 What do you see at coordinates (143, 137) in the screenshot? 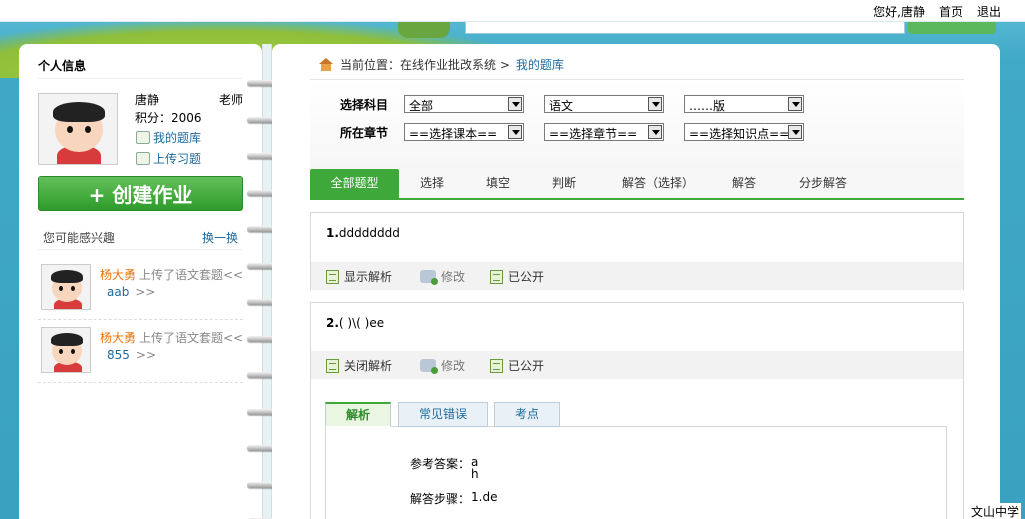
I see `notepad-icon` at bounding box center [143, 137].